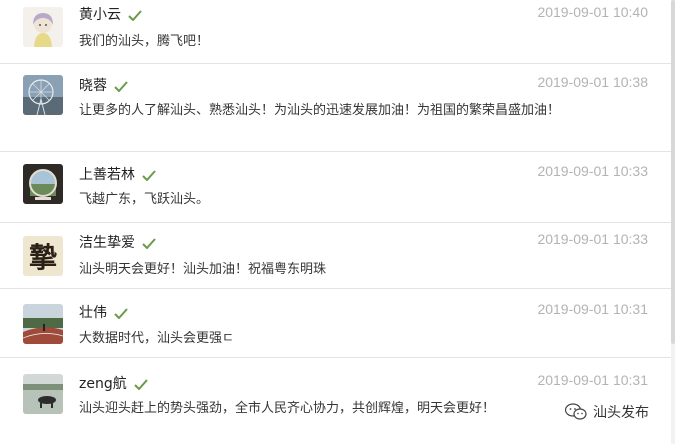 This screenshot has height=444, width=675. I want to click on ferris-wheel-avatar, so click(43, 95).